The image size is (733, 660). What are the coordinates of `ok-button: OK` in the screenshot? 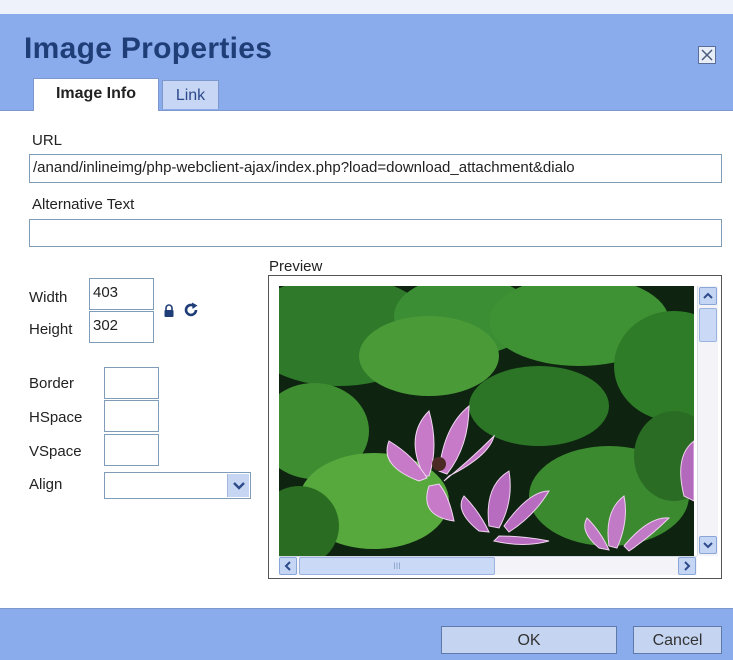 It's located at (529, 640).